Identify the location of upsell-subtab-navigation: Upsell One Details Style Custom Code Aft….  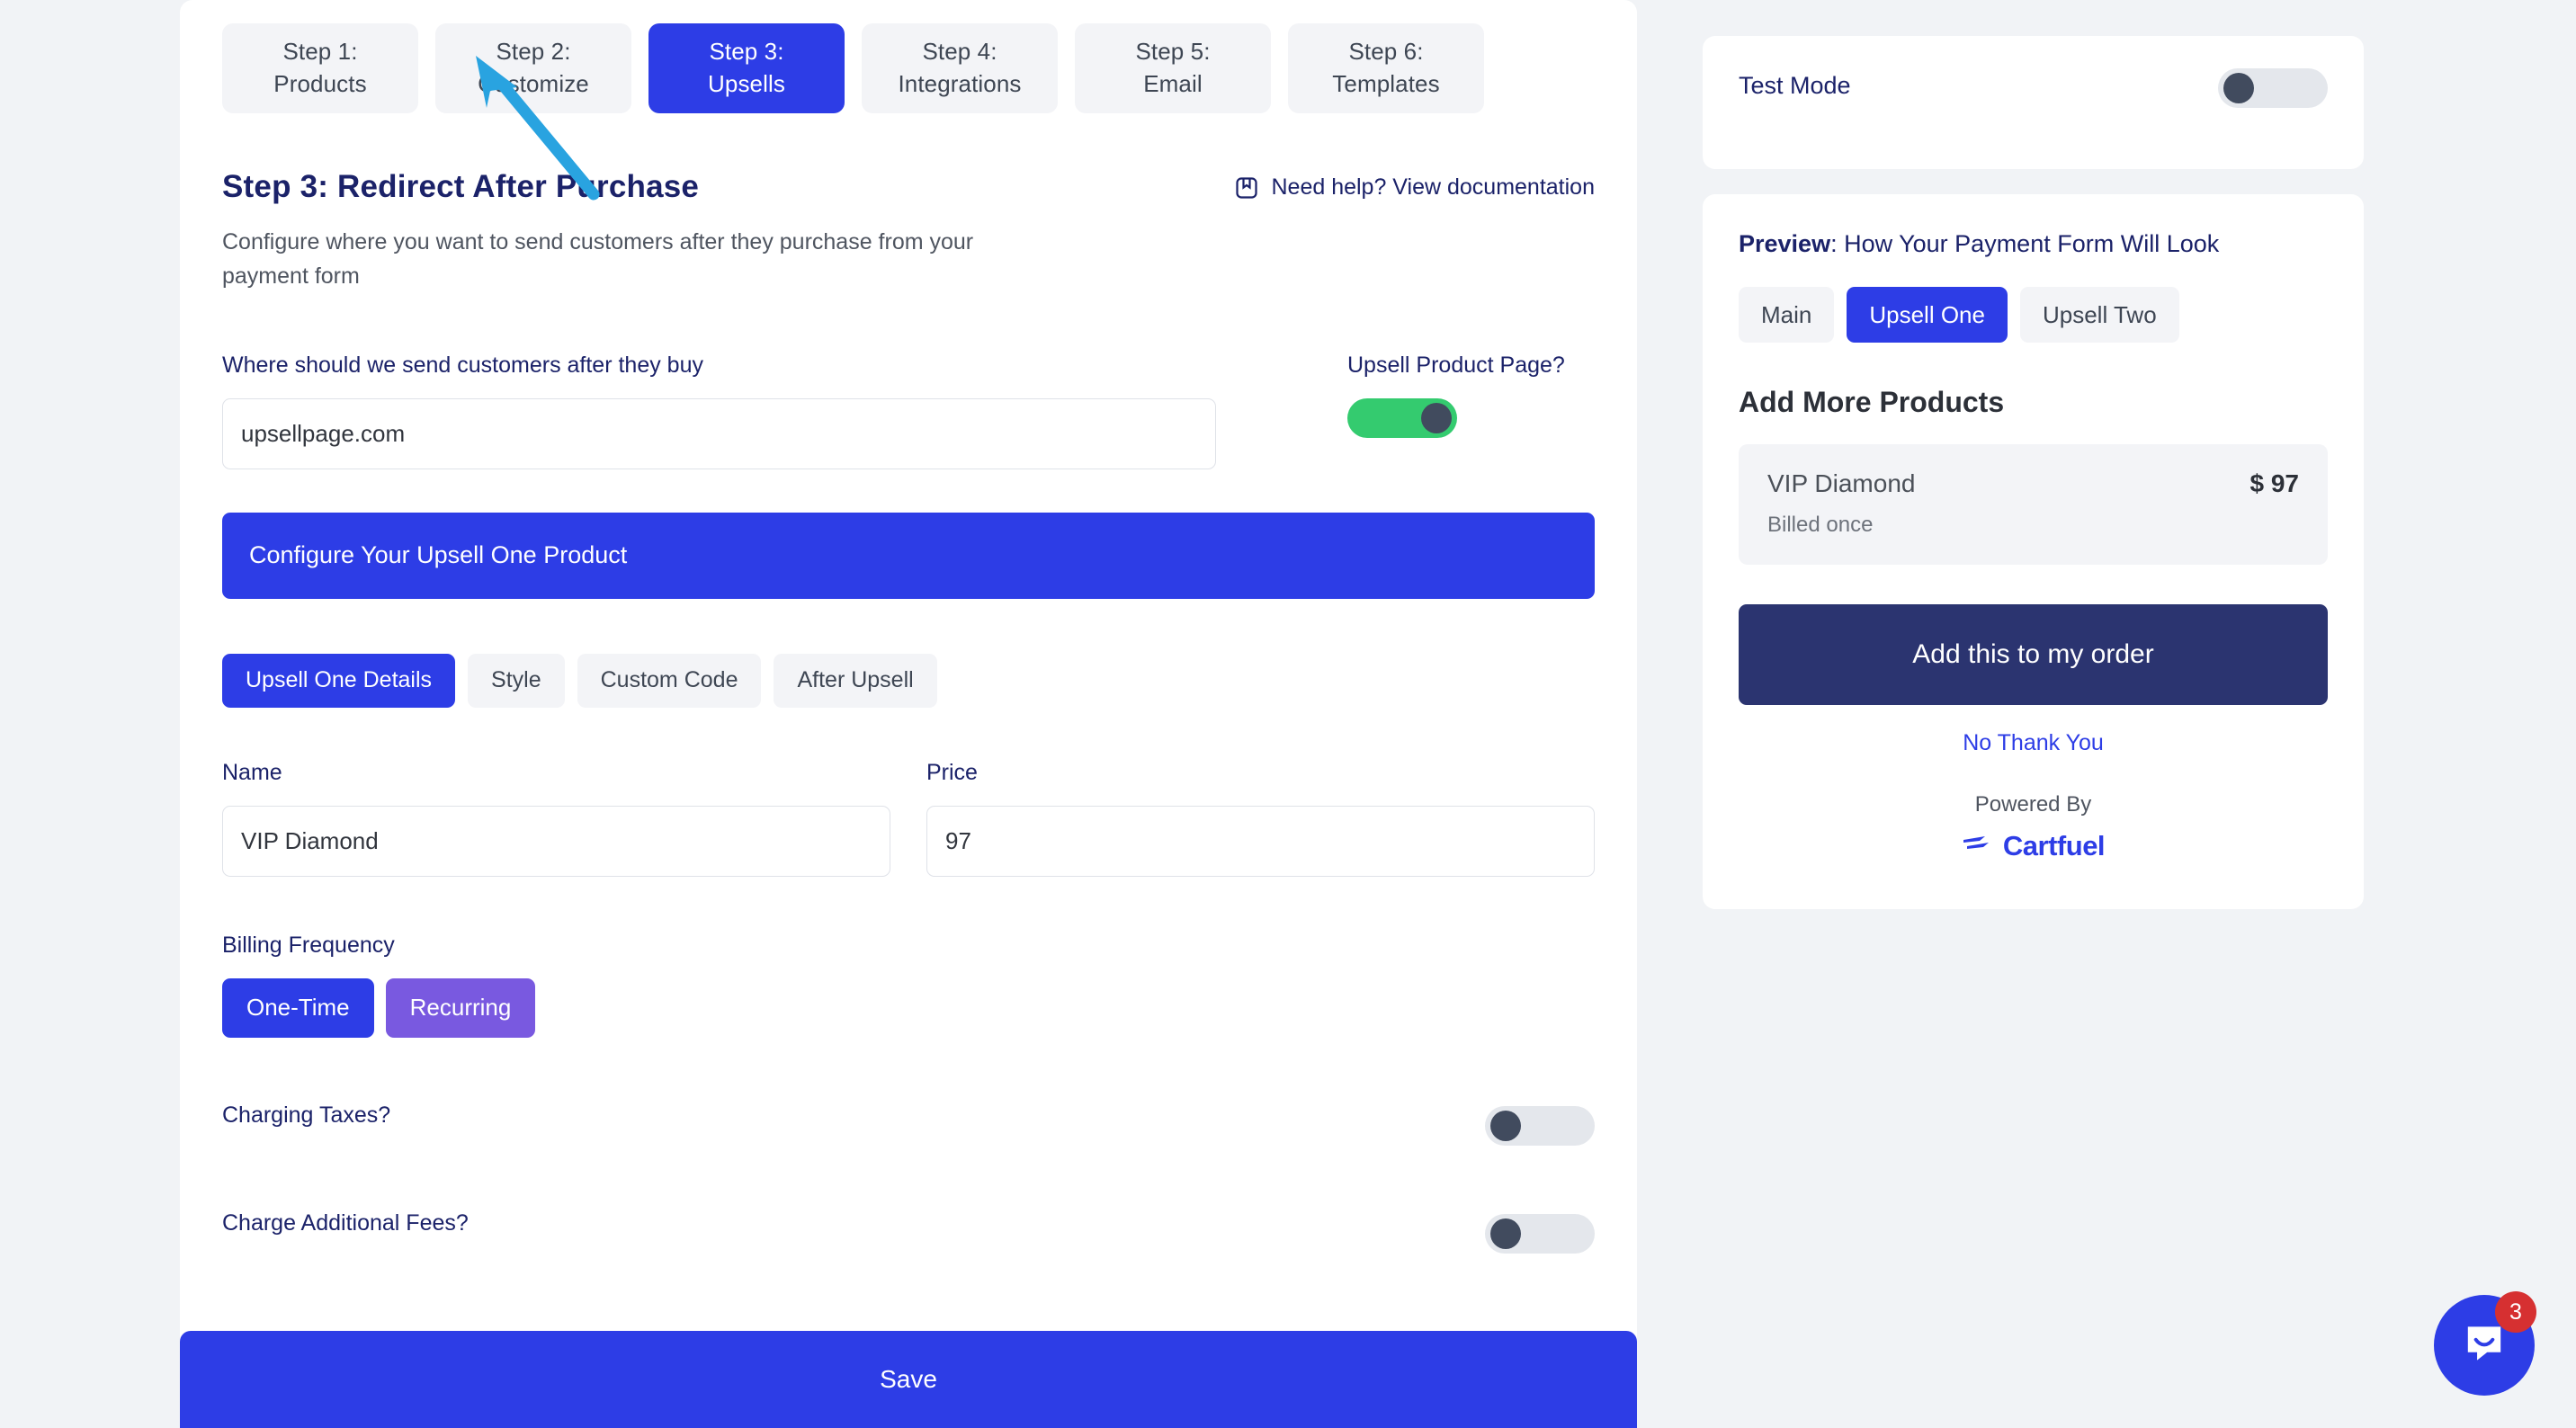
(908, 680).